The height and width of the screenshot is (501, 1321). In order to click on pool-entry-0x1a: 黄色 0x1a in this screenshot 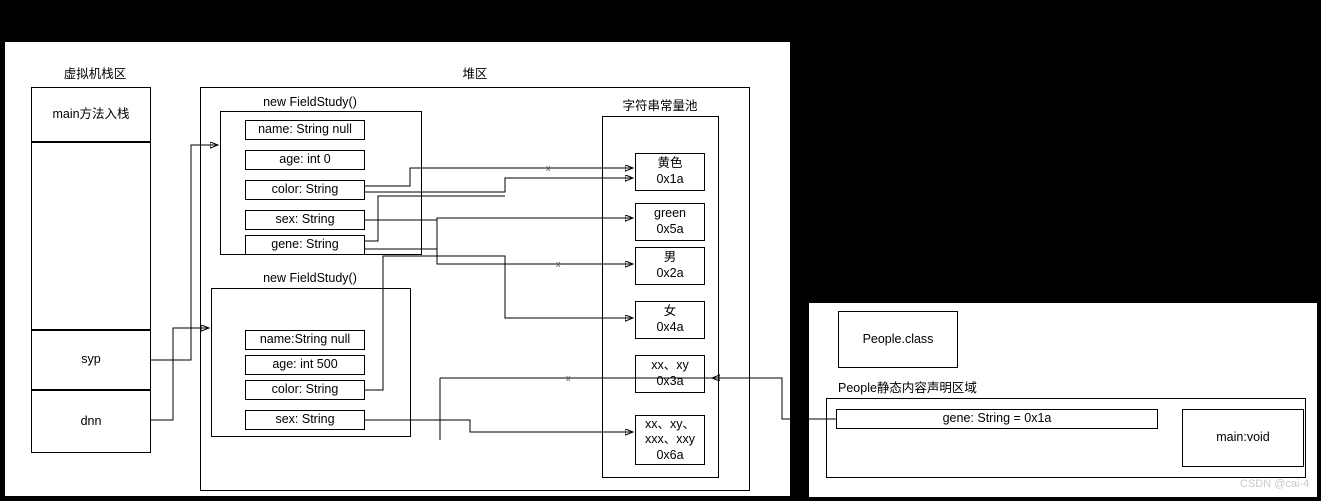, I will do `click(670, 172)`.